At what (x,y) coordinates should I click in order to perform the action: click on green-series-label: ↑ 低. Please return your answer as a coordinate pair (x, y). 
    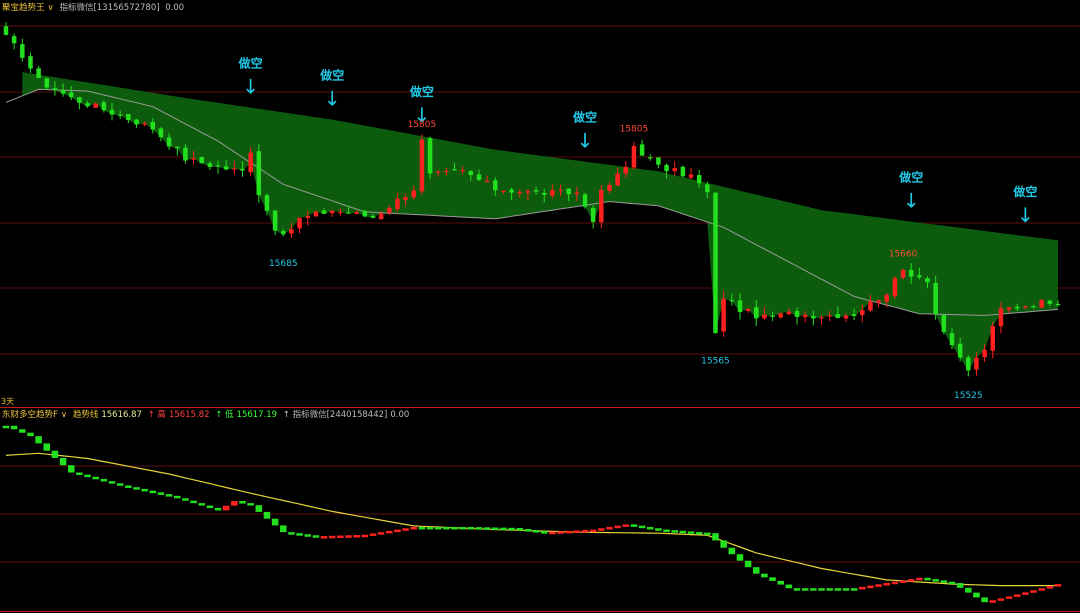
    Looking at the image, I should click on (224, 415).